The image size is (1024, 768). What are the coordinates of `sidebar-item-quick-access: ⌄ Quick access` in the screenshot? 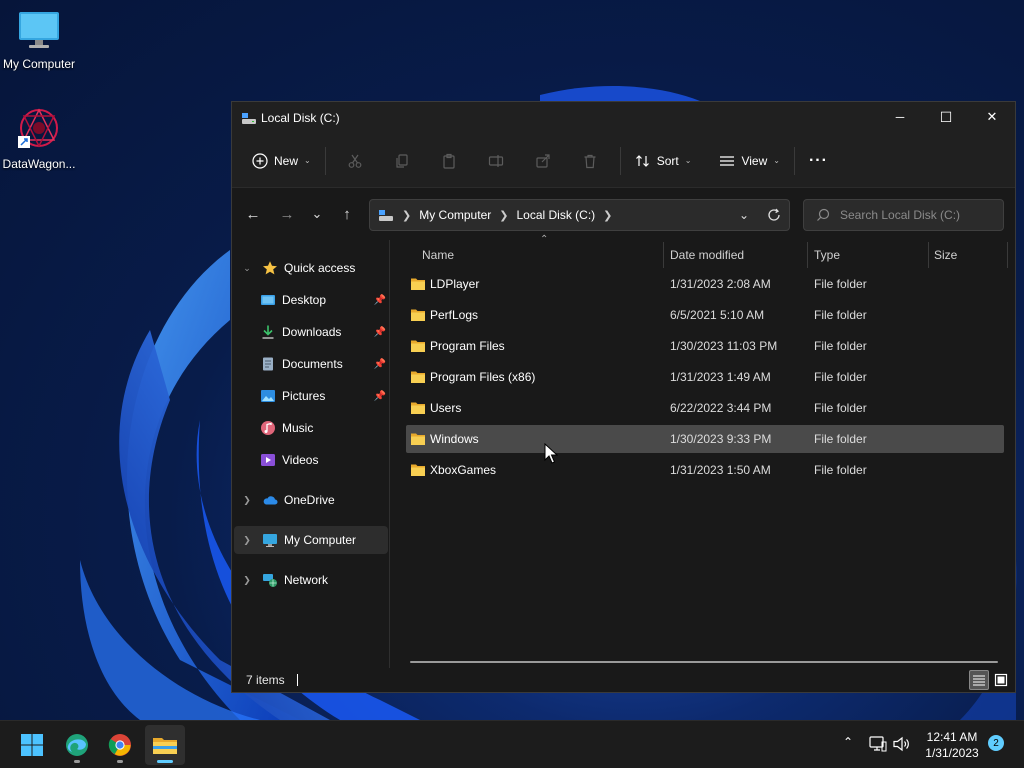 It's located at (311, 268).